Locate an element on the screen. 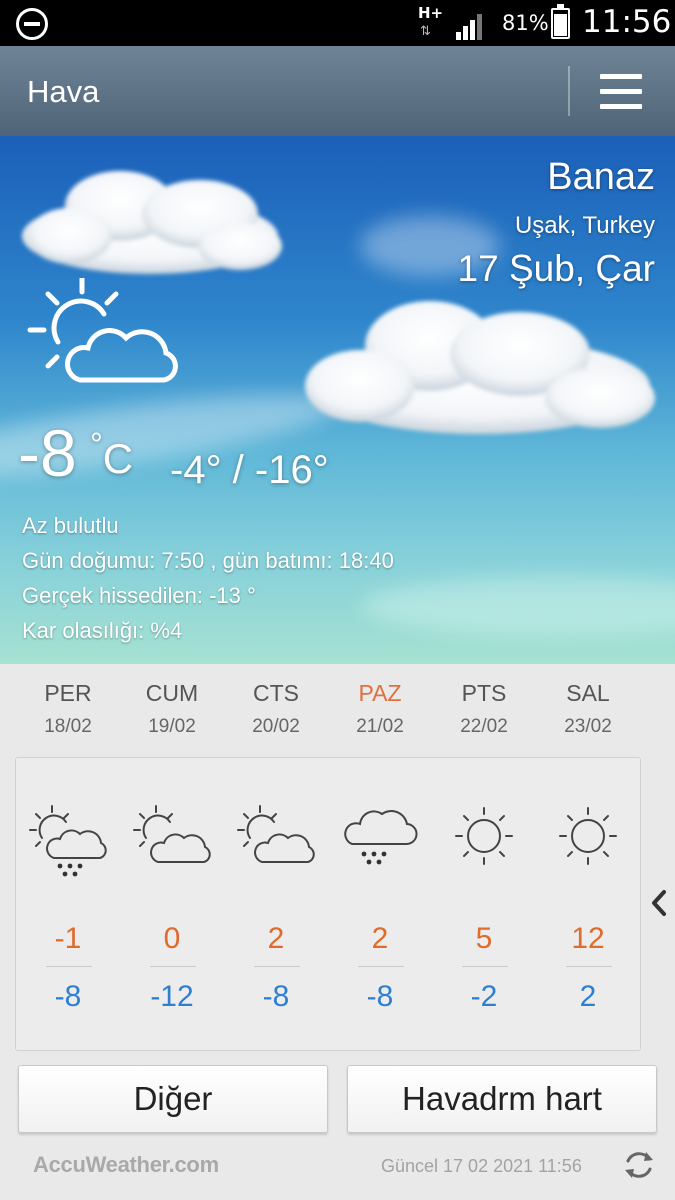  refresh-icon is located at coordinates (639, 1165).